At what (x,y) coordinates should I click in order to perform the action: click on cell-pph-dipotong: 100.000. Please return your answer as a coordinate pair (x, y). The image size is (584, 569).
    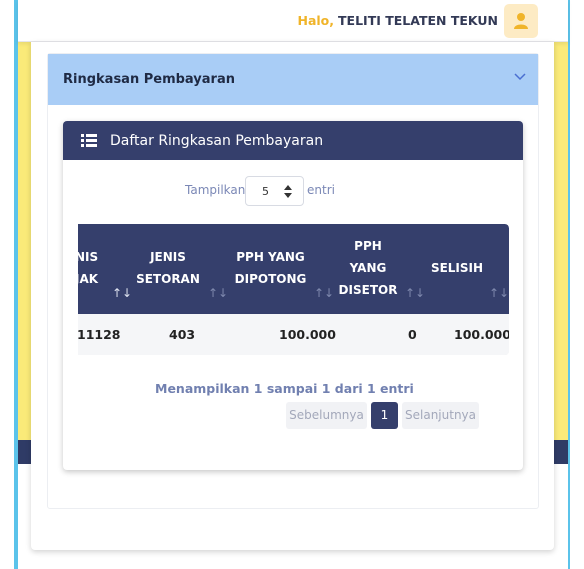
    Looking at the image, I should click on (307, 334).